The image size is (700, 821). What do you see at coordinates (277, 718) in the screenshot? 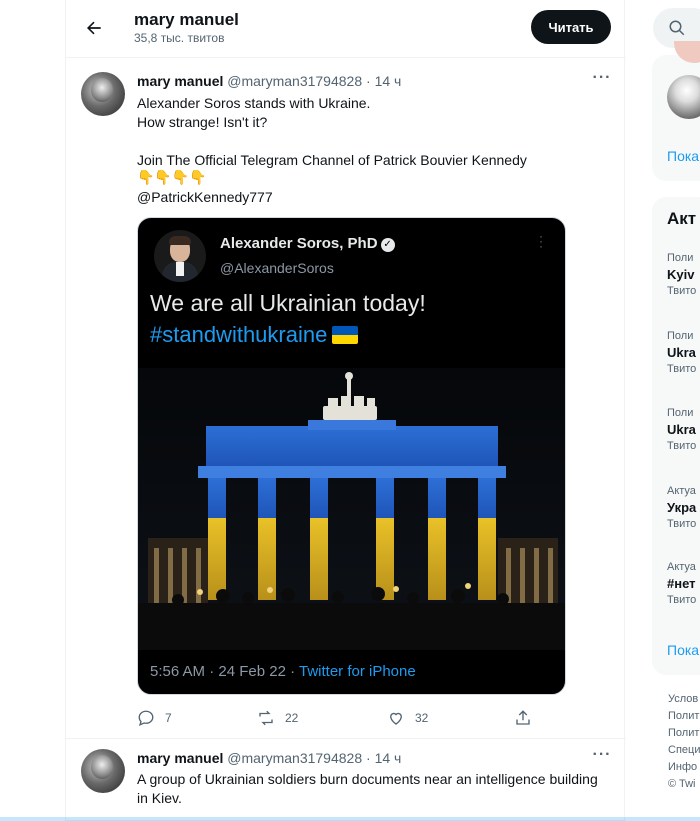
I see `retweet-button: 22` at bounding box center [277, 718].